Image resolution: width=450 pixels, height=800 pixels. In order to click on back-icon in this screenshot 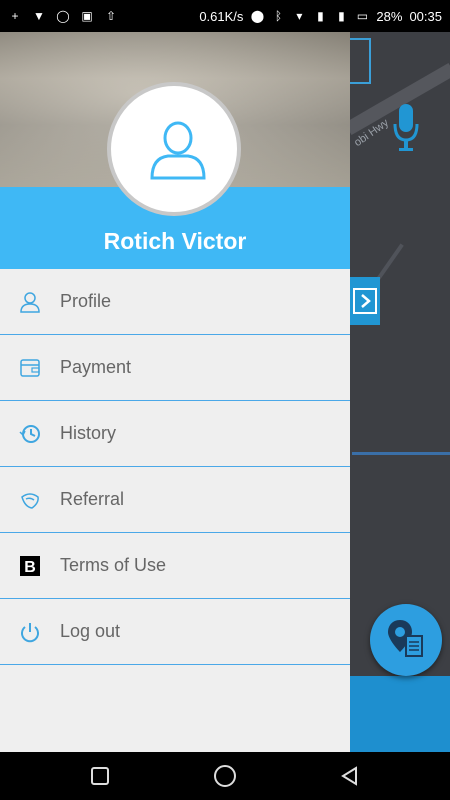, I will do `click(350, 776)`.